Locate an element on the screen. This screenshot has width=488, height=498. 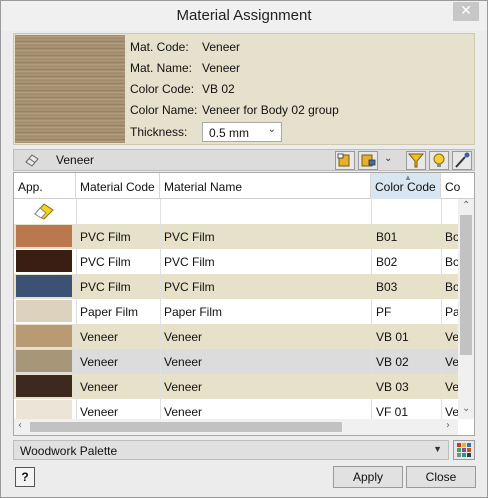
color-code-cell: VB 03 is located at coordinates (392, 387).